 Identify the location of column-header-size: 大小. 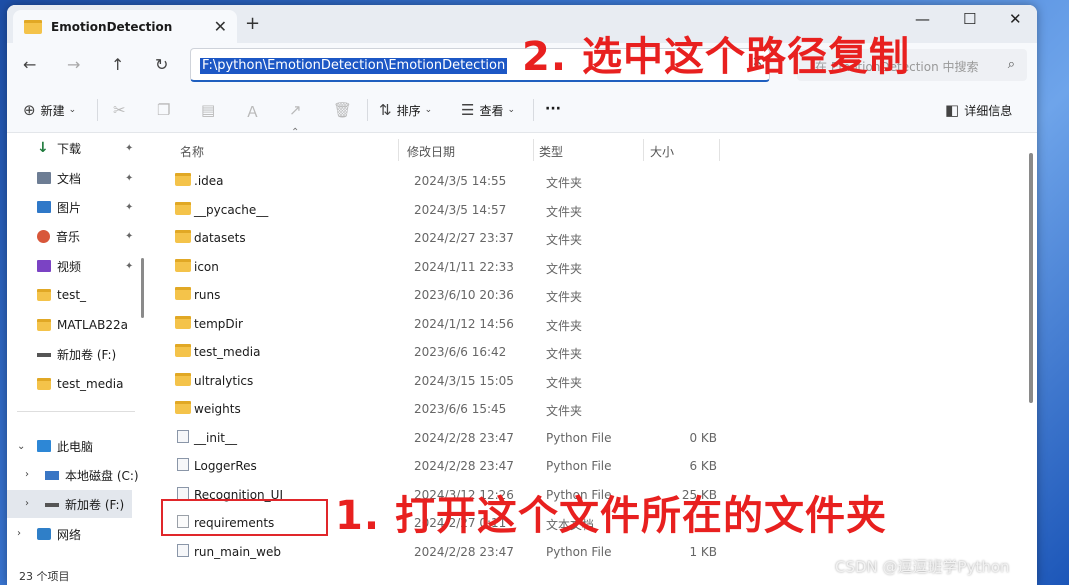
(662, 151).